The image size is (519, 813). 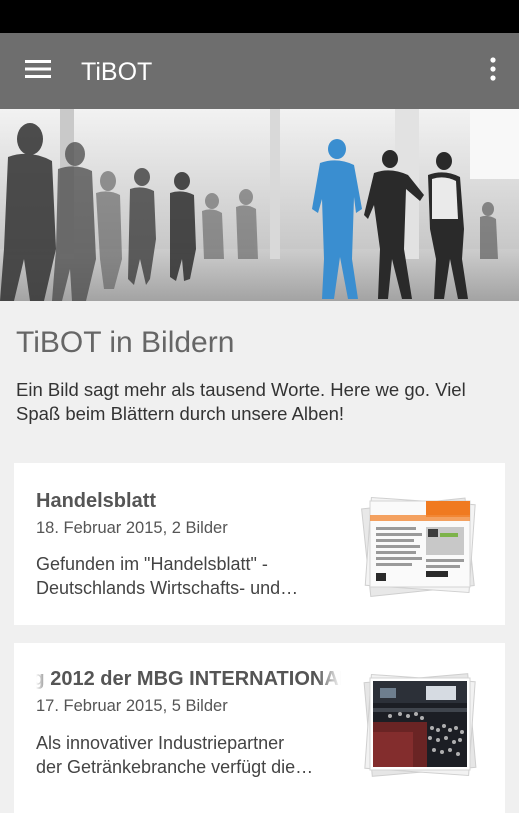 I want to click on overflow-menu-button, so click(x=493, y=71).